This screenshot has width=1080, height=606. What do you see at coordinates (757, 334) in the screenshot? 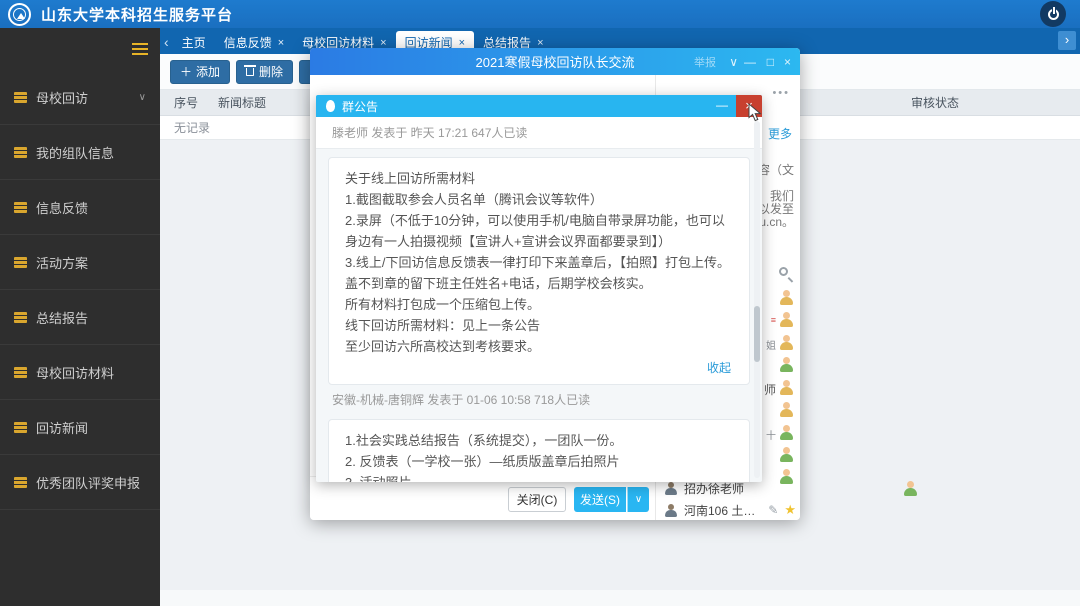
I see `scrollbar-thumb` at bounding box center [757, 334].